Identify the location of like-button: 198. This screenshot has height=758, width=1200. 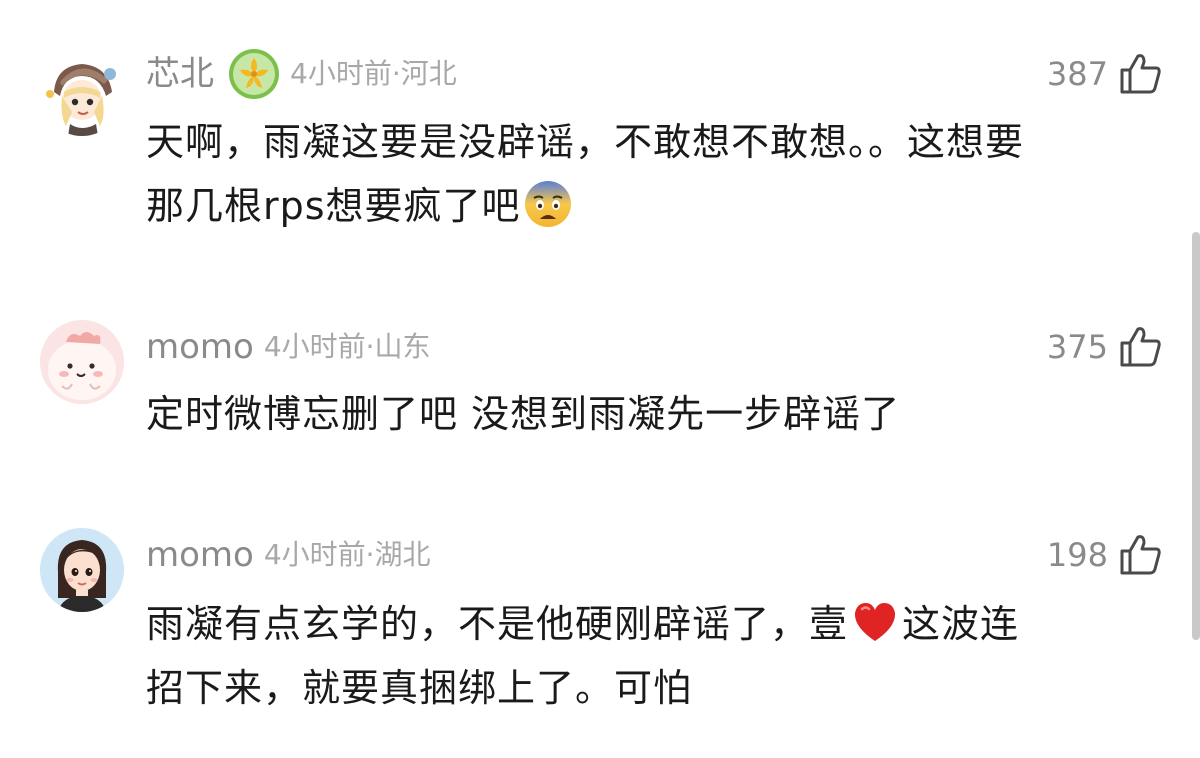
(1105, 555).